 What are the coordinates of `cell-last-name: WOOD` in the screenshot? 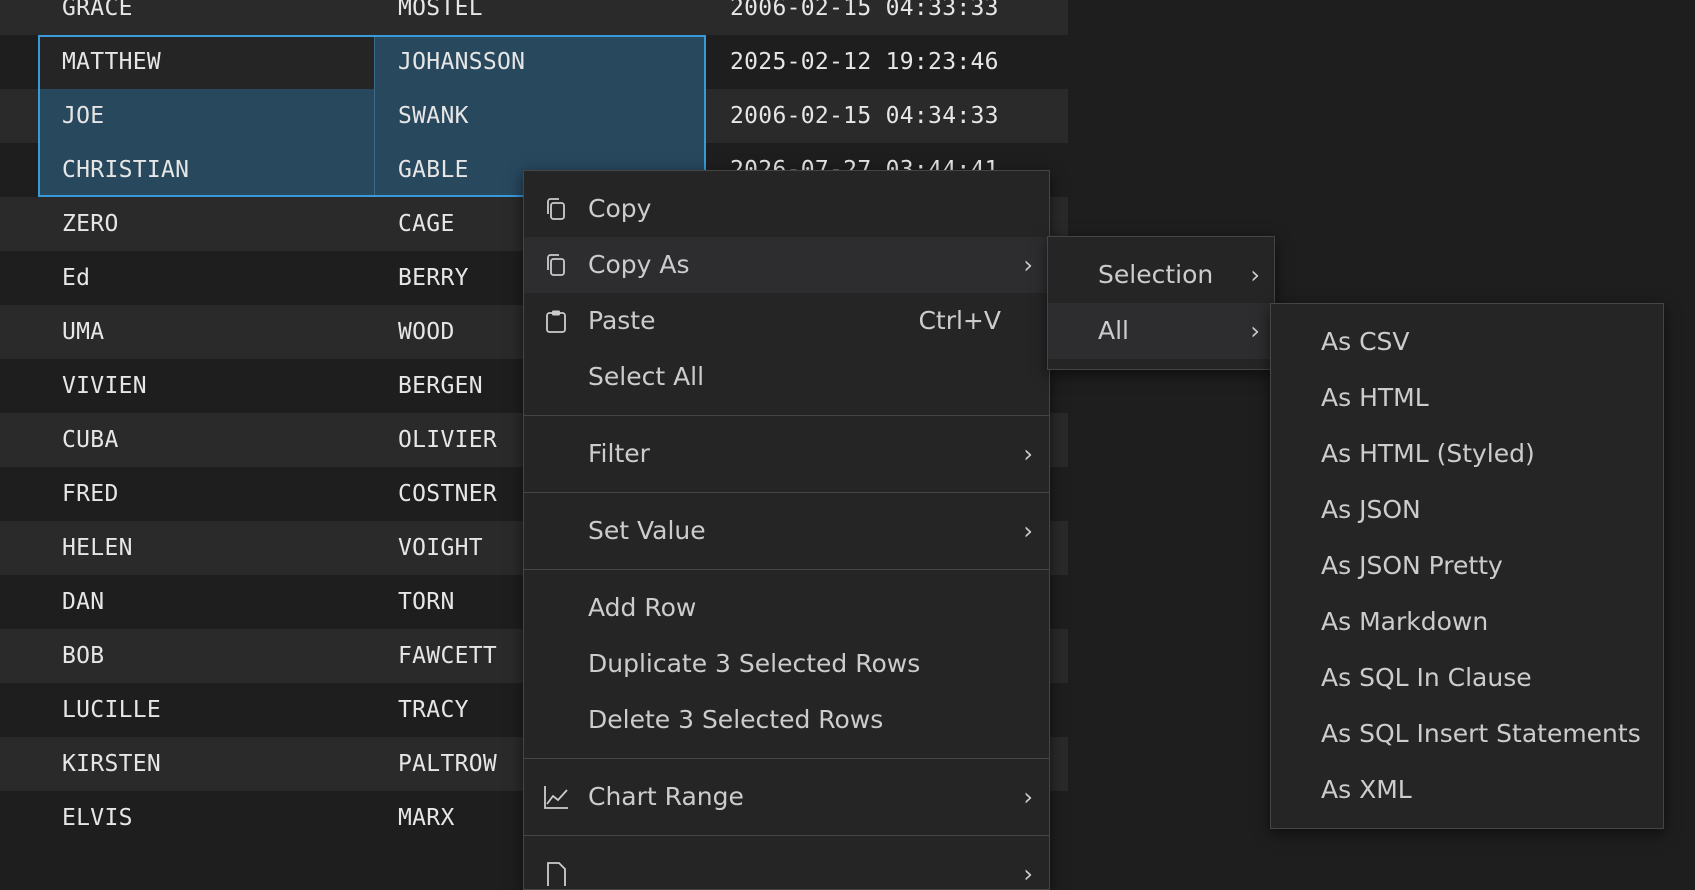 It's located at (426, 332).